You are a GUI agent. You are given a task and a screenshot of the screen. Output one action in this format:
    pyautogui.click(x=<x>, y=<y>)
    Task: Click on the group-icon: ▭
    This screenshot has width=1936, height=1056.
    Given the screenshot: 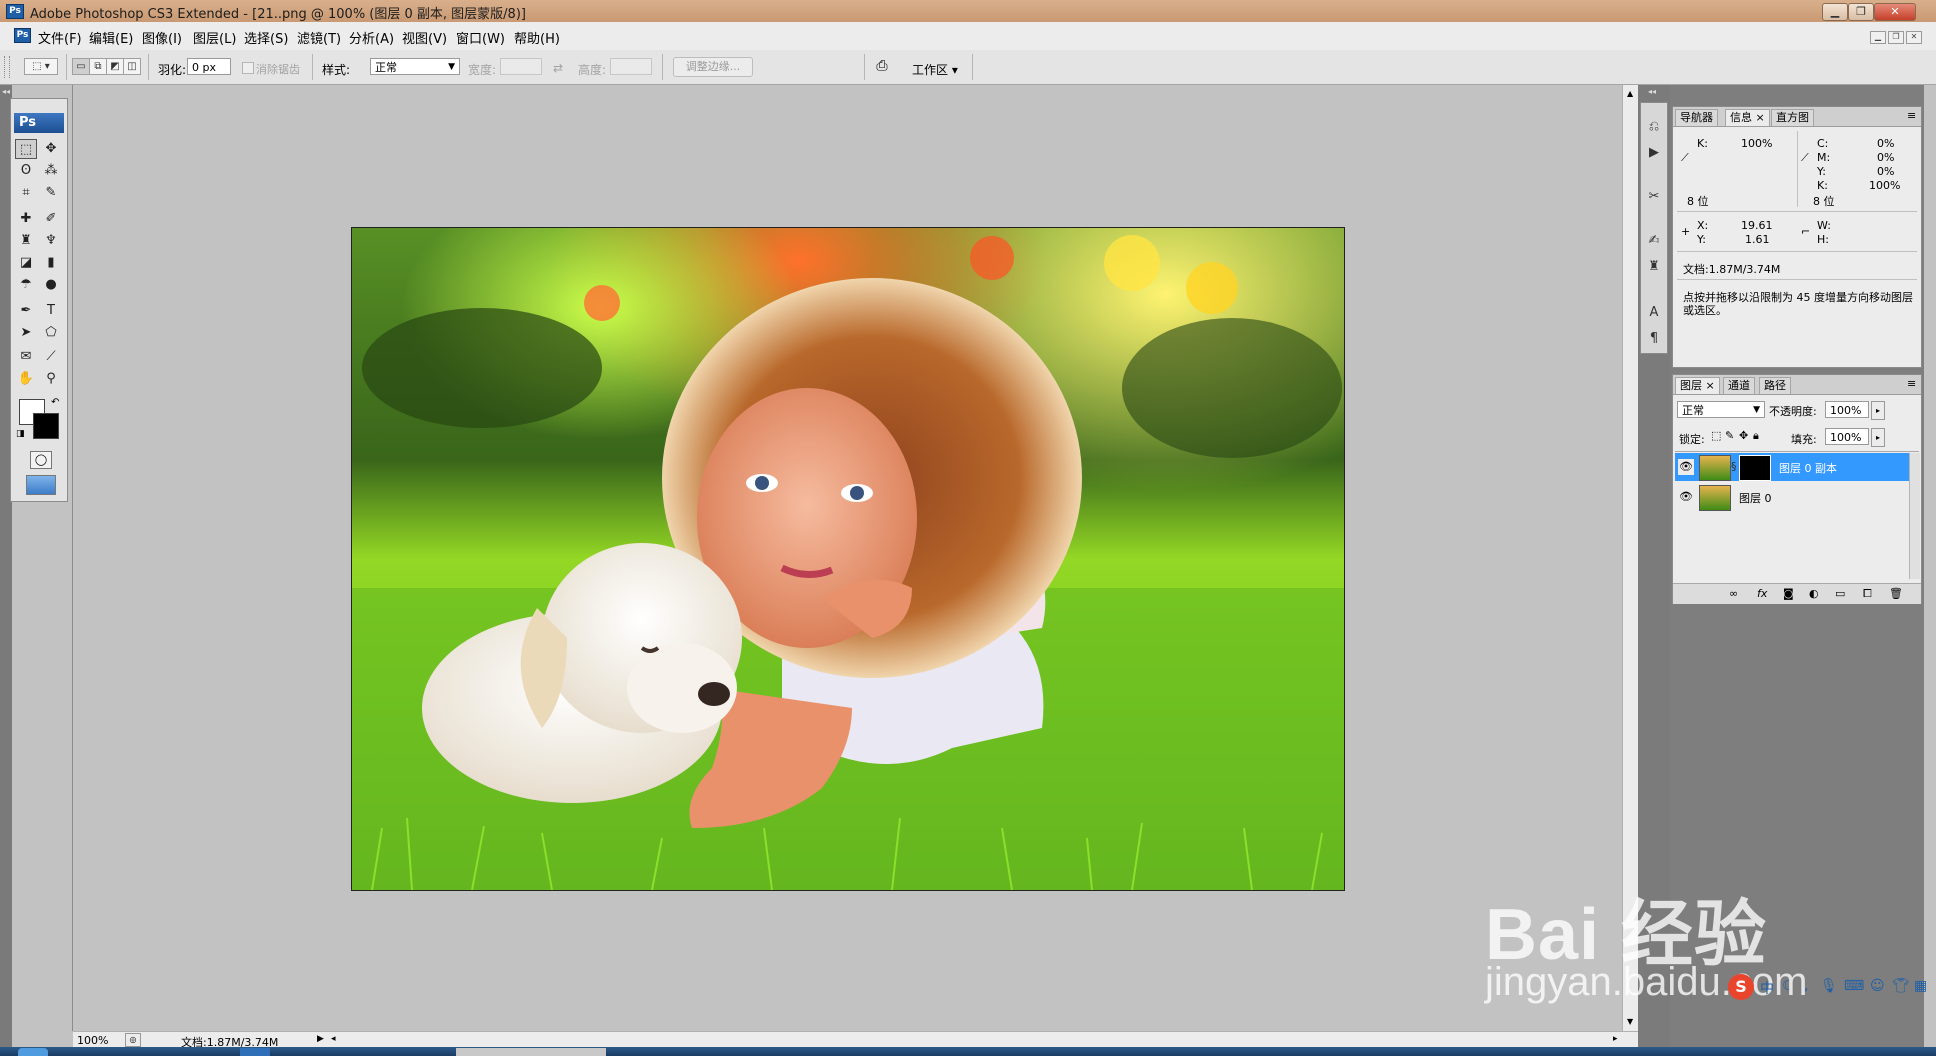 What is the action you would take?
    pyautogui.click(x=1840, y=593)
    